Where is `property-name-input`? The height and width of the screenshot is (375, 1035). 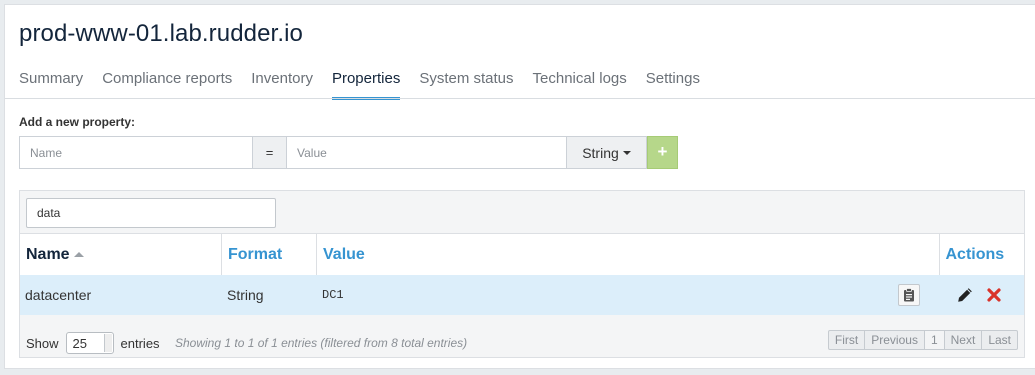 property-name-input is located at coordinates (136, 152).